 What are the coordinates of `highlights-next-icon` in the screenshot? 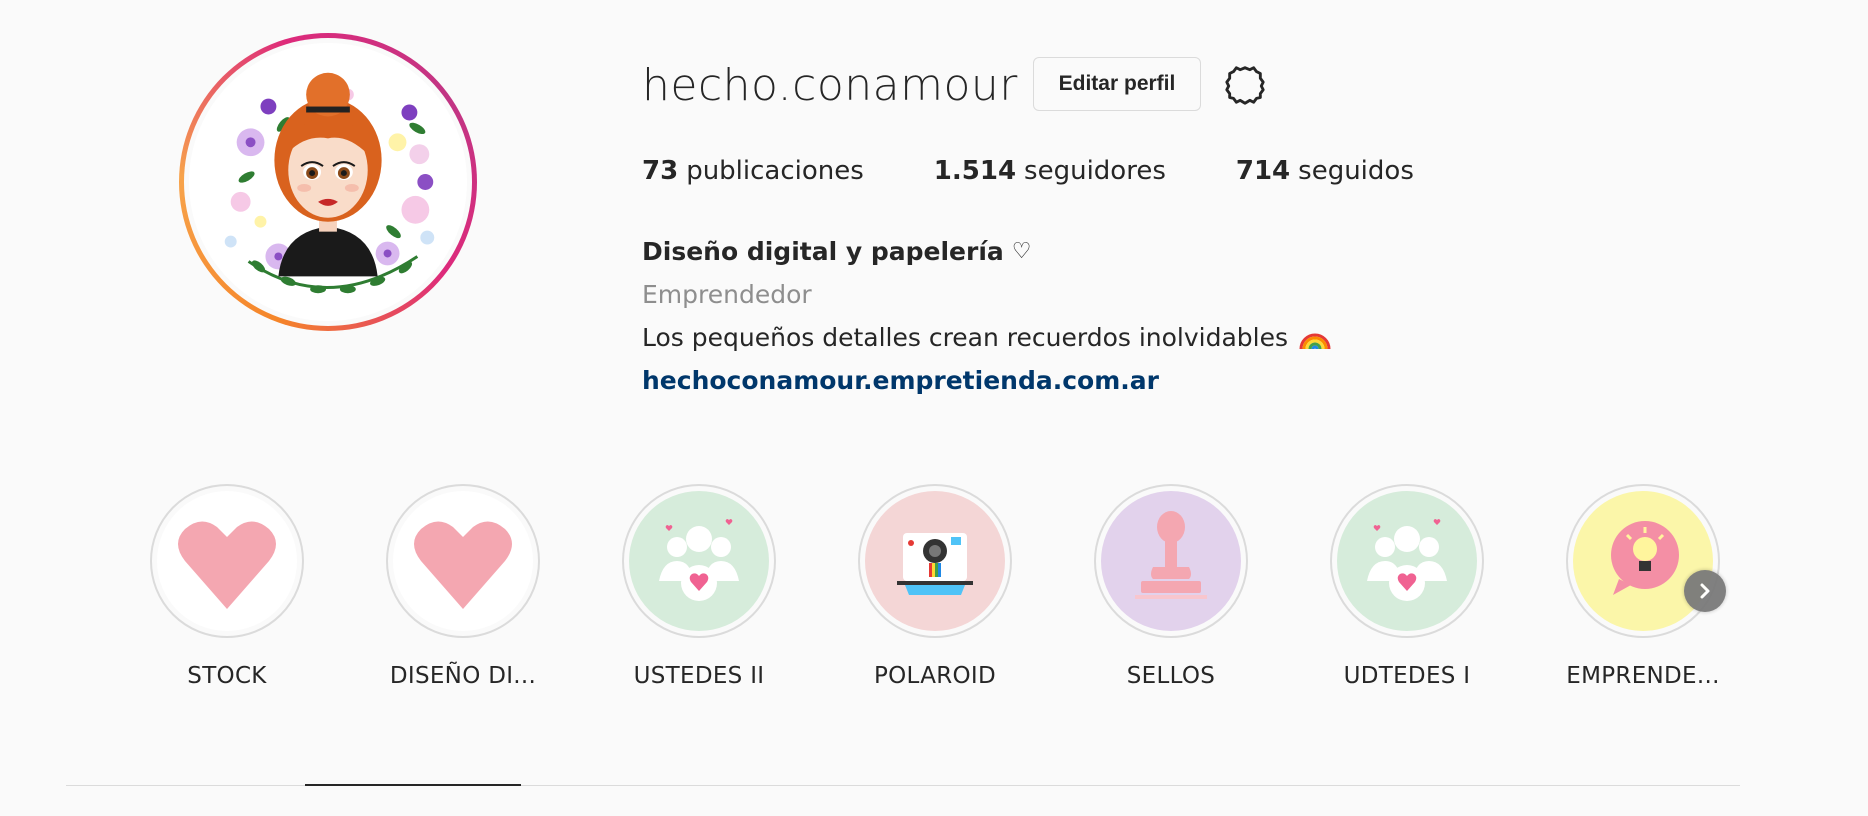 It's located at (1705, 591).